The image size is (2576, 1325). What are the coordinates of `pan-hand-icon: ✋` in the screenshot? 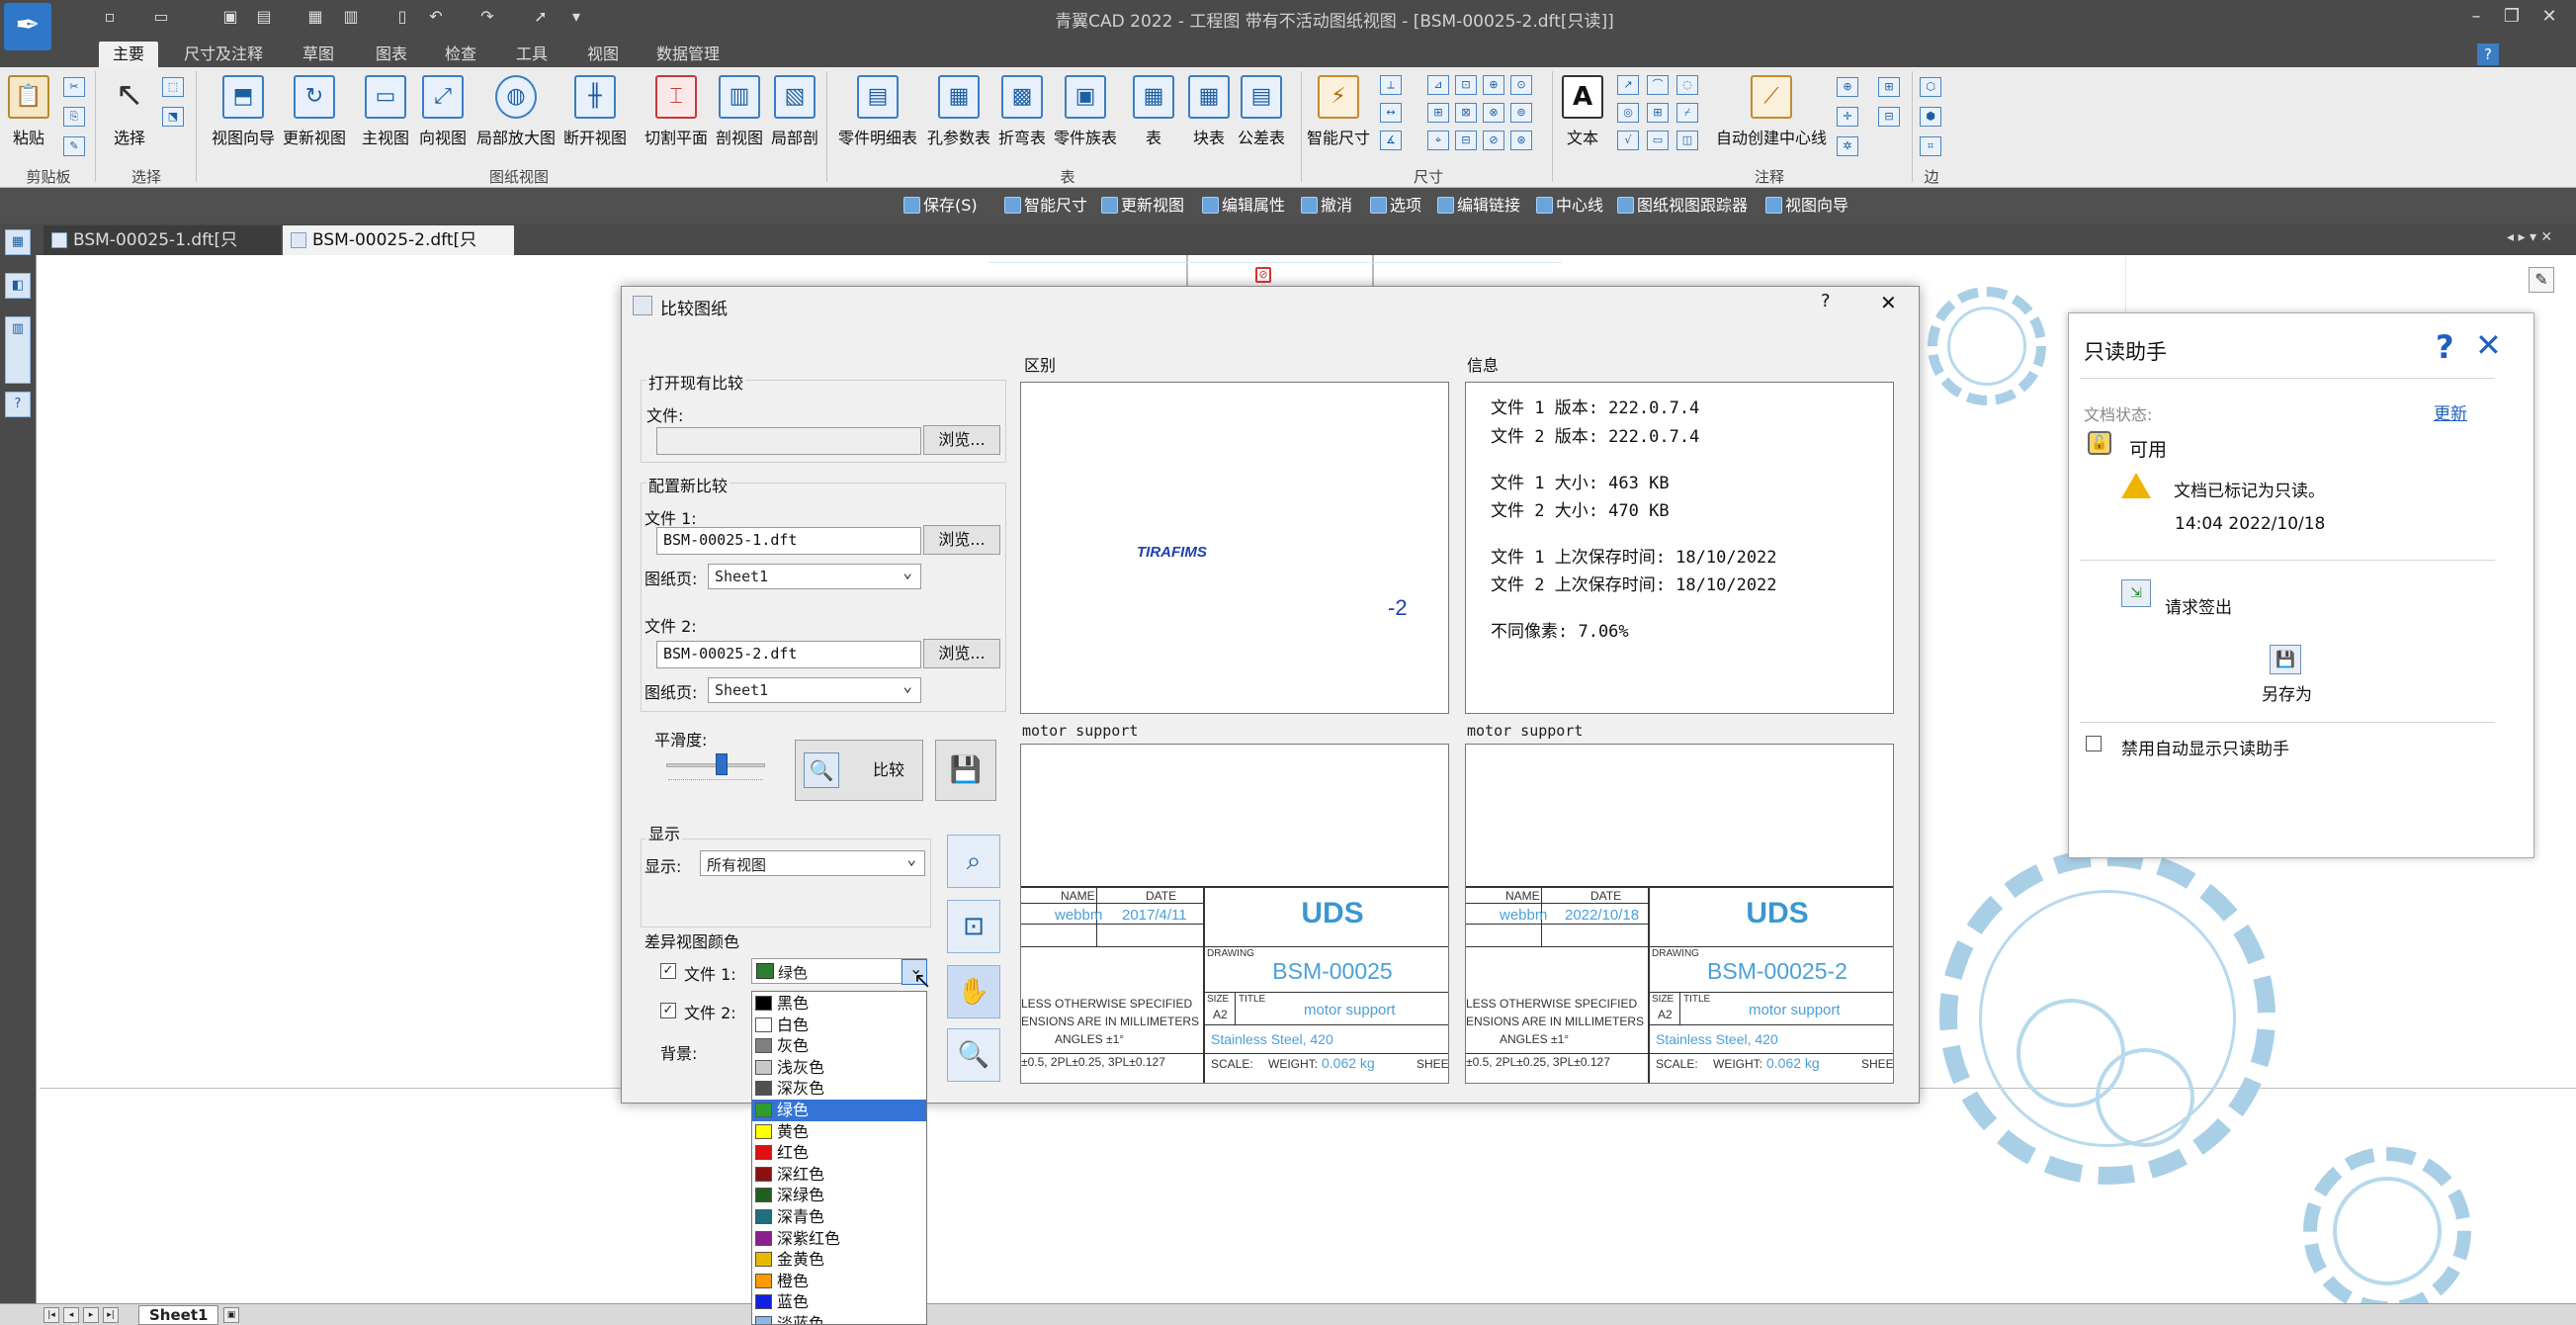 It's located at (973, 992).